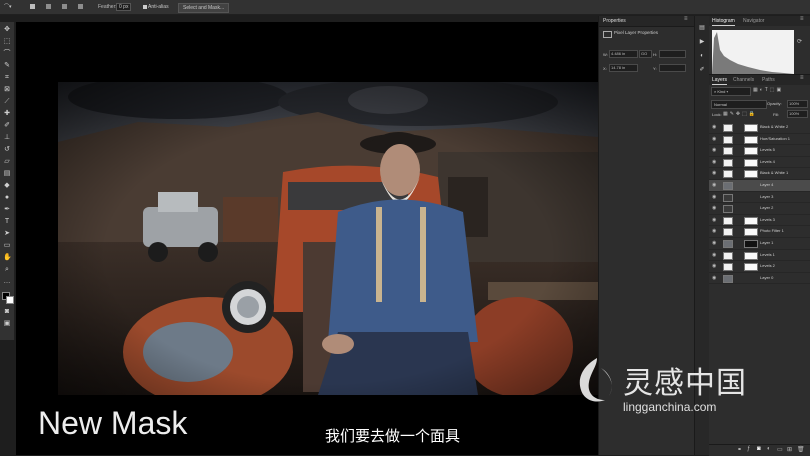 This screenshot has height=456, width=810. I want to click on layer-row: ◉ Layer 4, so click(759, 185).